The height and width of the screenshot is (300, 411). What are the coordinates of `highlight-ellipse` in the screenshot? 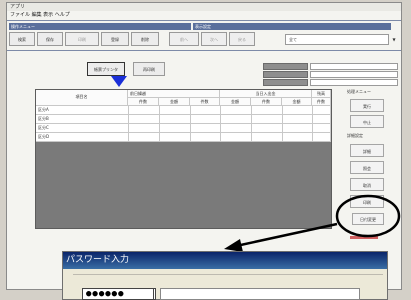 It's located at (368, 216).